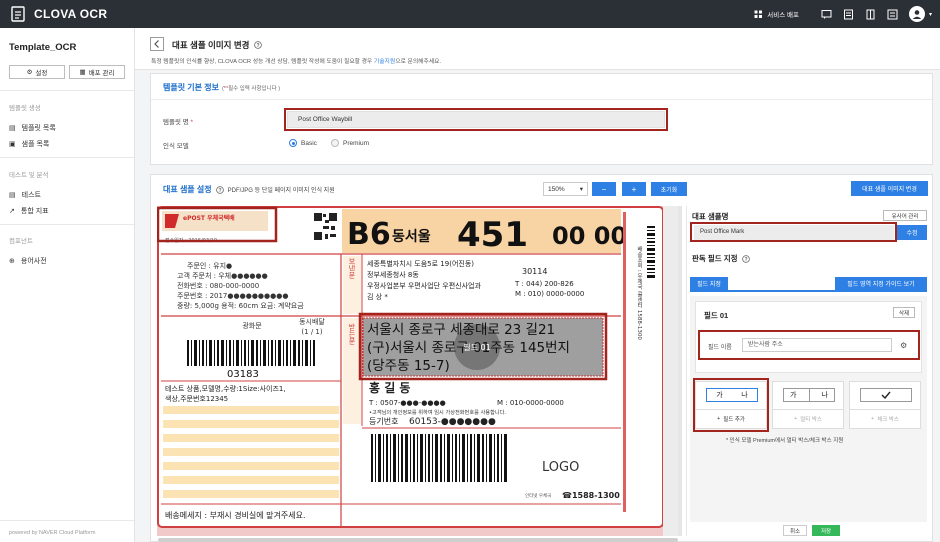 The width and height of the screenshot is (940, 542). Describe the element at coordinates (808, 418) in the screenshot. I see `multi-box-button: + 멀티 박스` at that location.